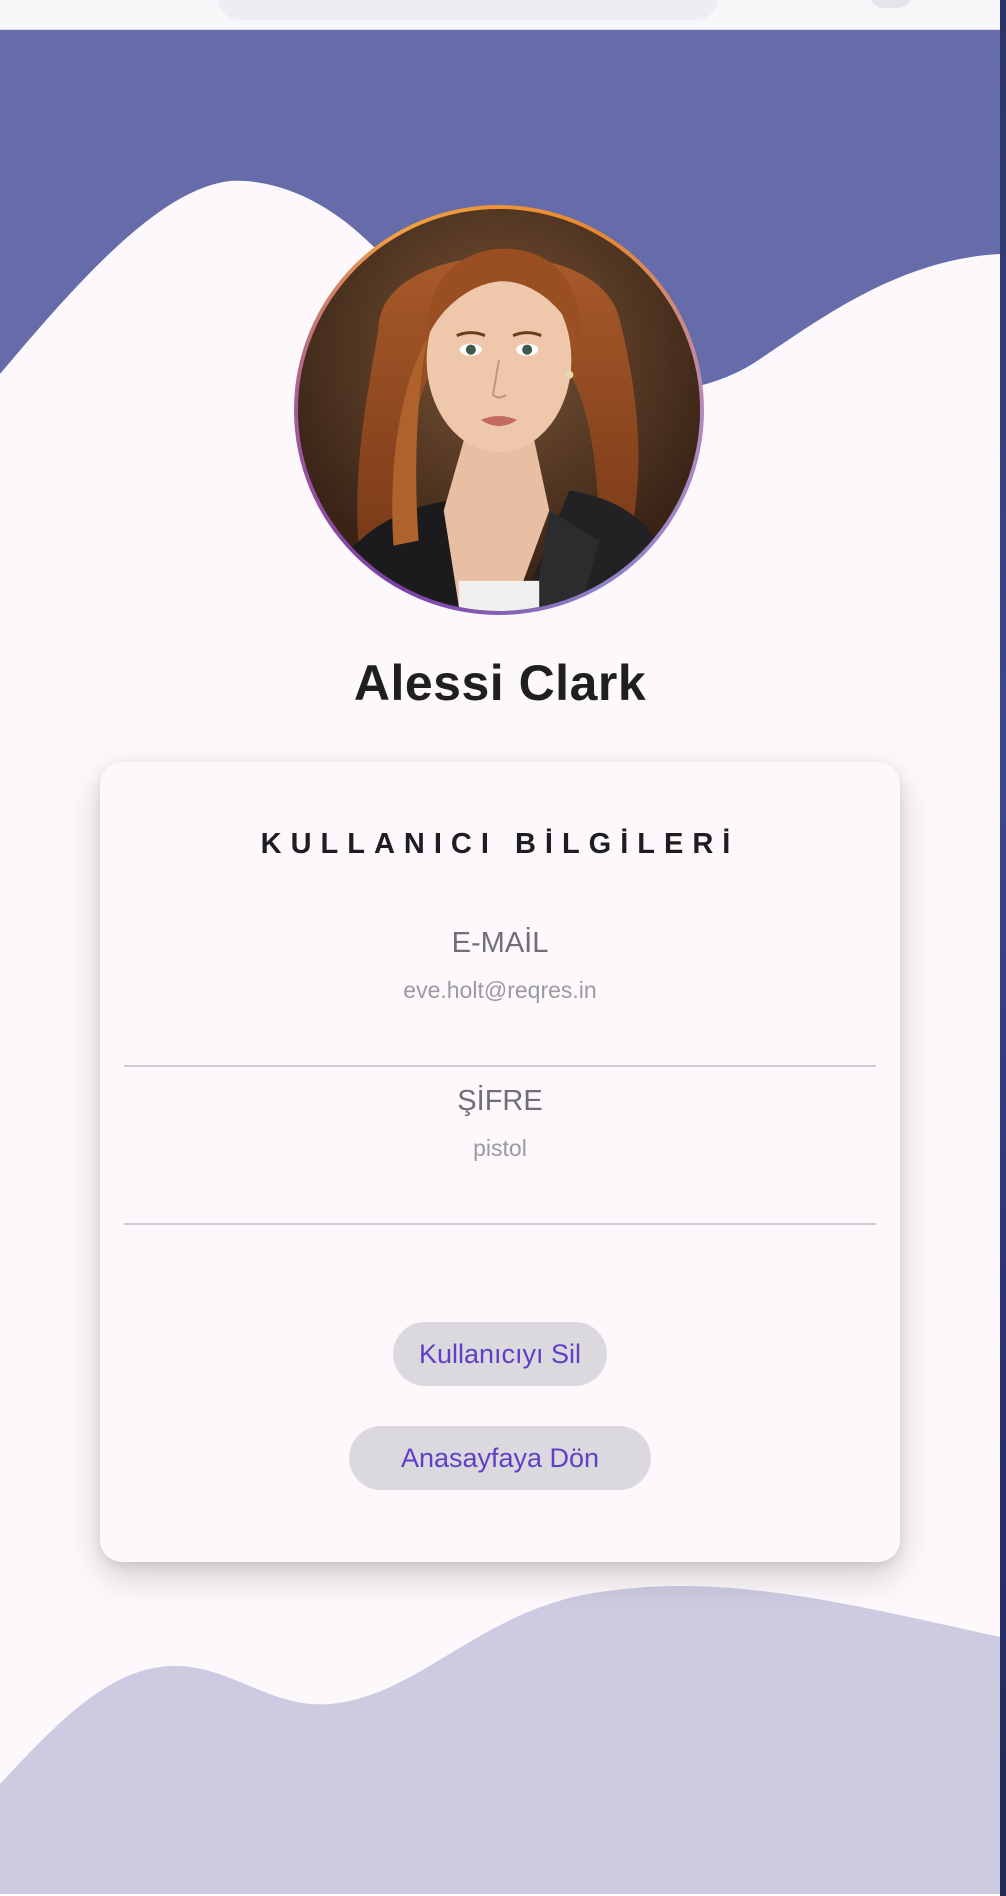 This screenshot has width=1006, height=1896. I want to click on password-label: ŞİFRE, so click(500, 1101).